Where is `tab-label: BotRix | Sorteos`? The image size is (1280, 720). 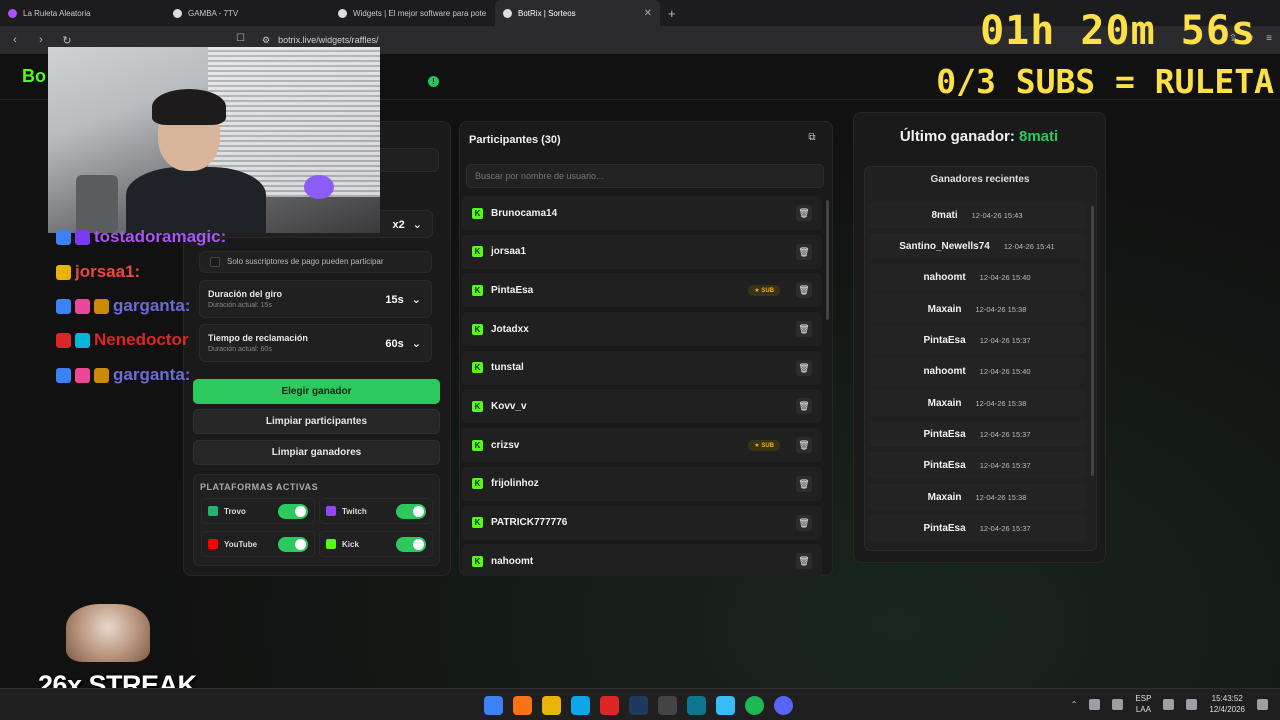
tab-label: BotRix | Sorteos is located at coordinates (547, 13).